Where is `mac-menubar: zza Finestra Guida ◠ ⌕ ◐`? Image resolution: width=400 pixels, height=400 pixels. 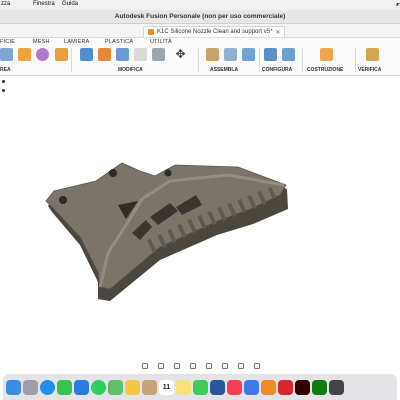 mac-menubar: zza Finestra Guida ◠ ⌕ ◐ is located at coordinates (200, 5).